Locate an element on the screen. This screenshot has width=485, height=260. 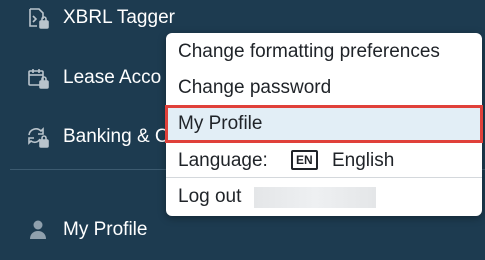
menu-item-change-password: Change password is located at coordinates (324, 88).